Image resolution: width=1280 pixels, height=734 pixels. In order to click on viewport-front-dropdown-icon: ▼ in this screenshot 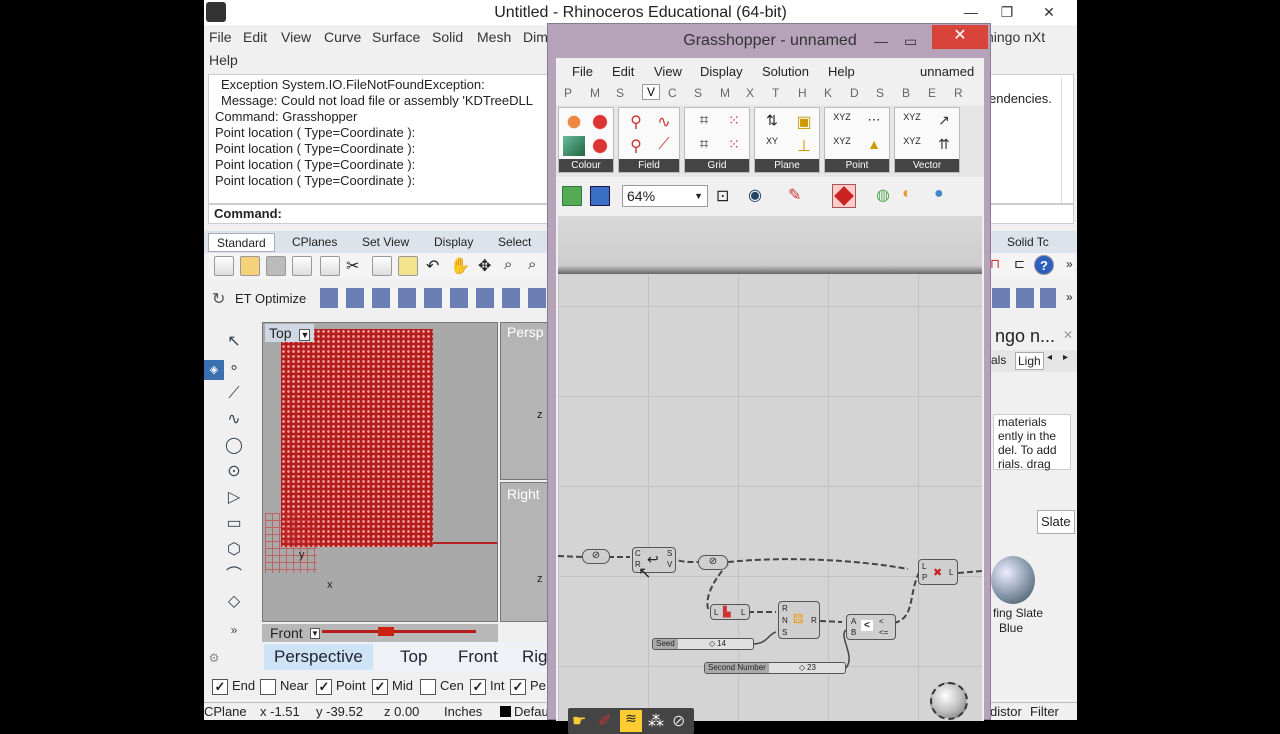, I will do `click(315, 633)`.